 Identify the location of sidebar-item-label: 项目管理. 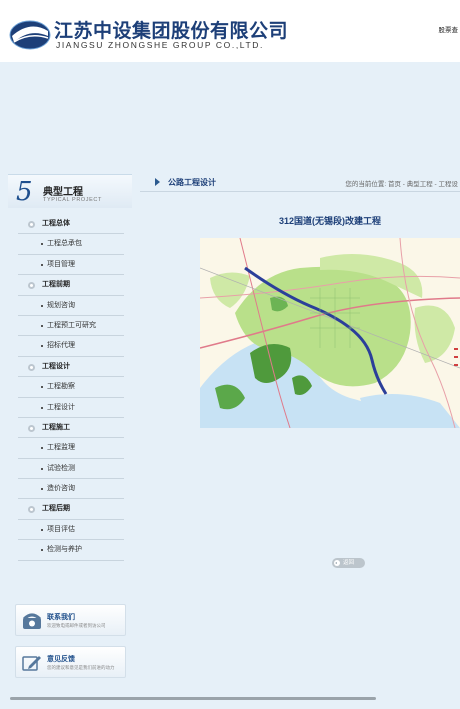
(61, 264).